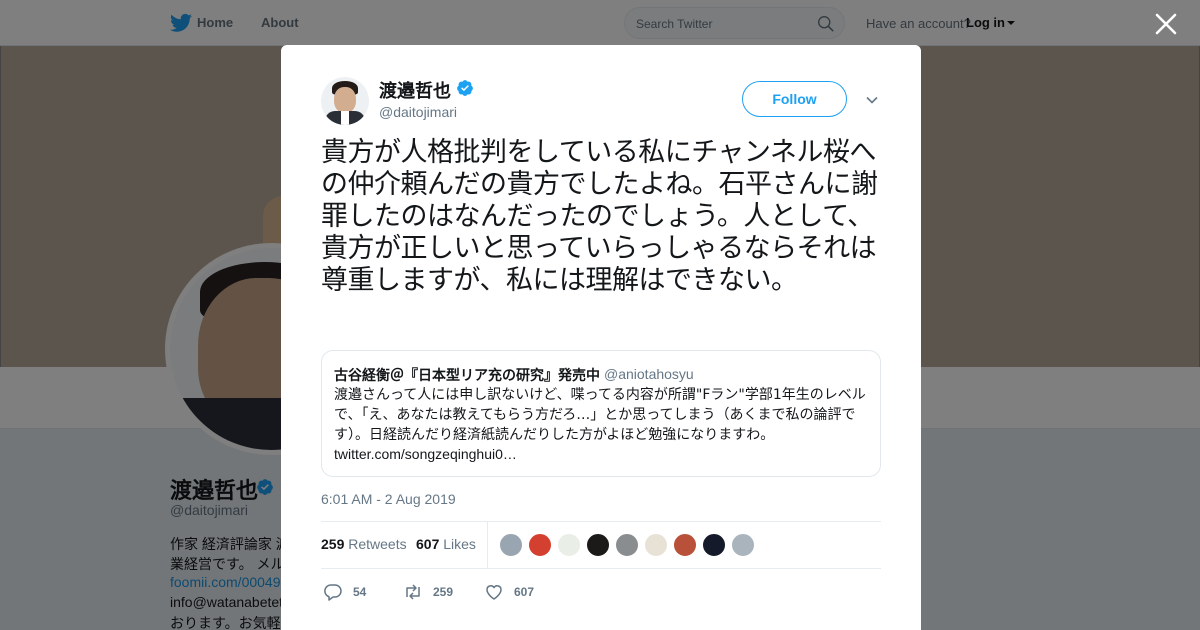 This screenshot has height=630, width=1200. Describe the element at coordinates (360, 592) in the screenshot. I see `reply-count: 54` at that location.